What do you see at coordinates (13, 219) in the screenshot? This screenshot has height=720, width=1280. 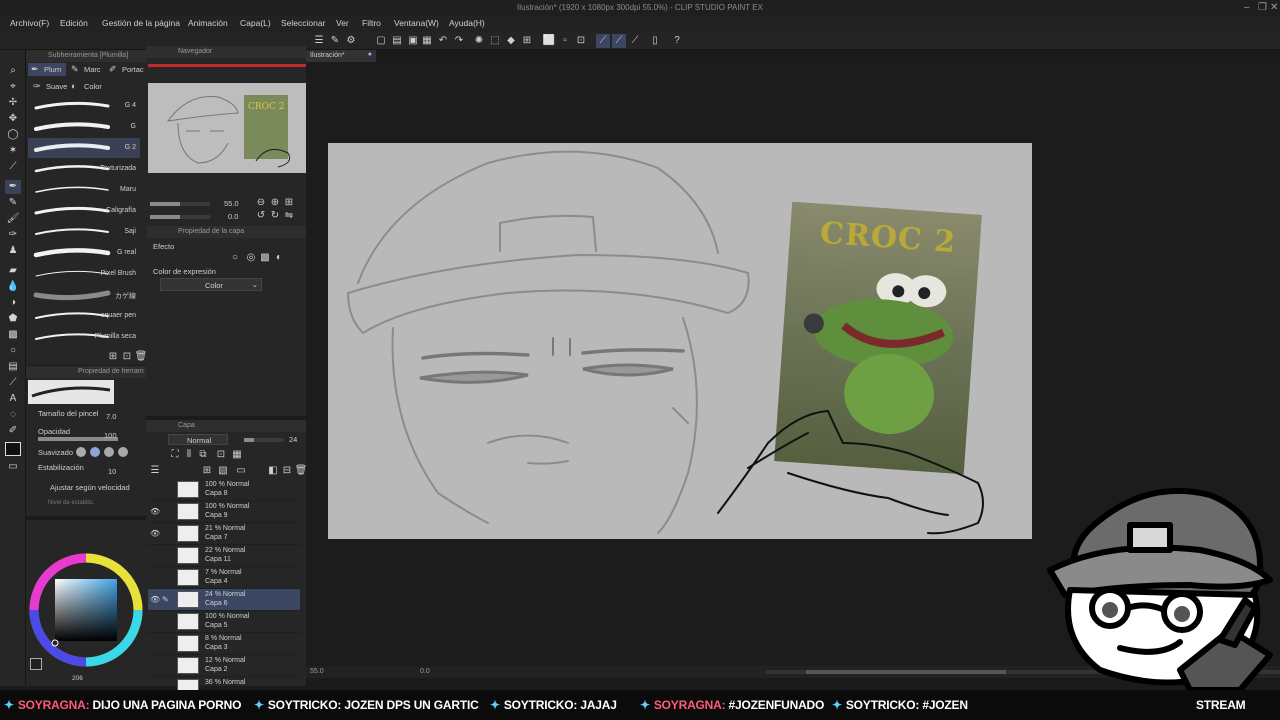 I see `brush-tool-icon: 🖌` at bounding box center [13, 219].